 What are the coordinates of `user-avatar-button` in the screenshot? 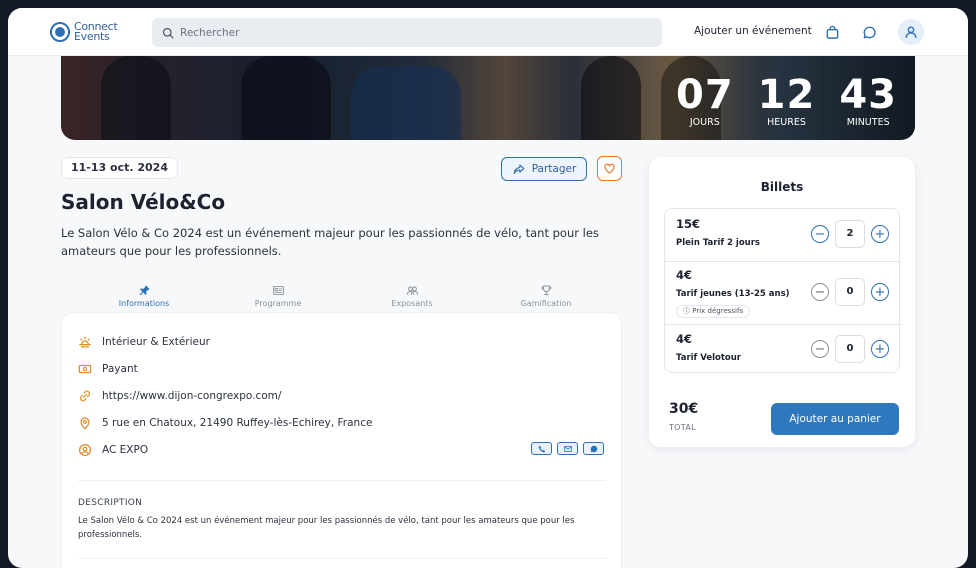 It's located at (911, 32).